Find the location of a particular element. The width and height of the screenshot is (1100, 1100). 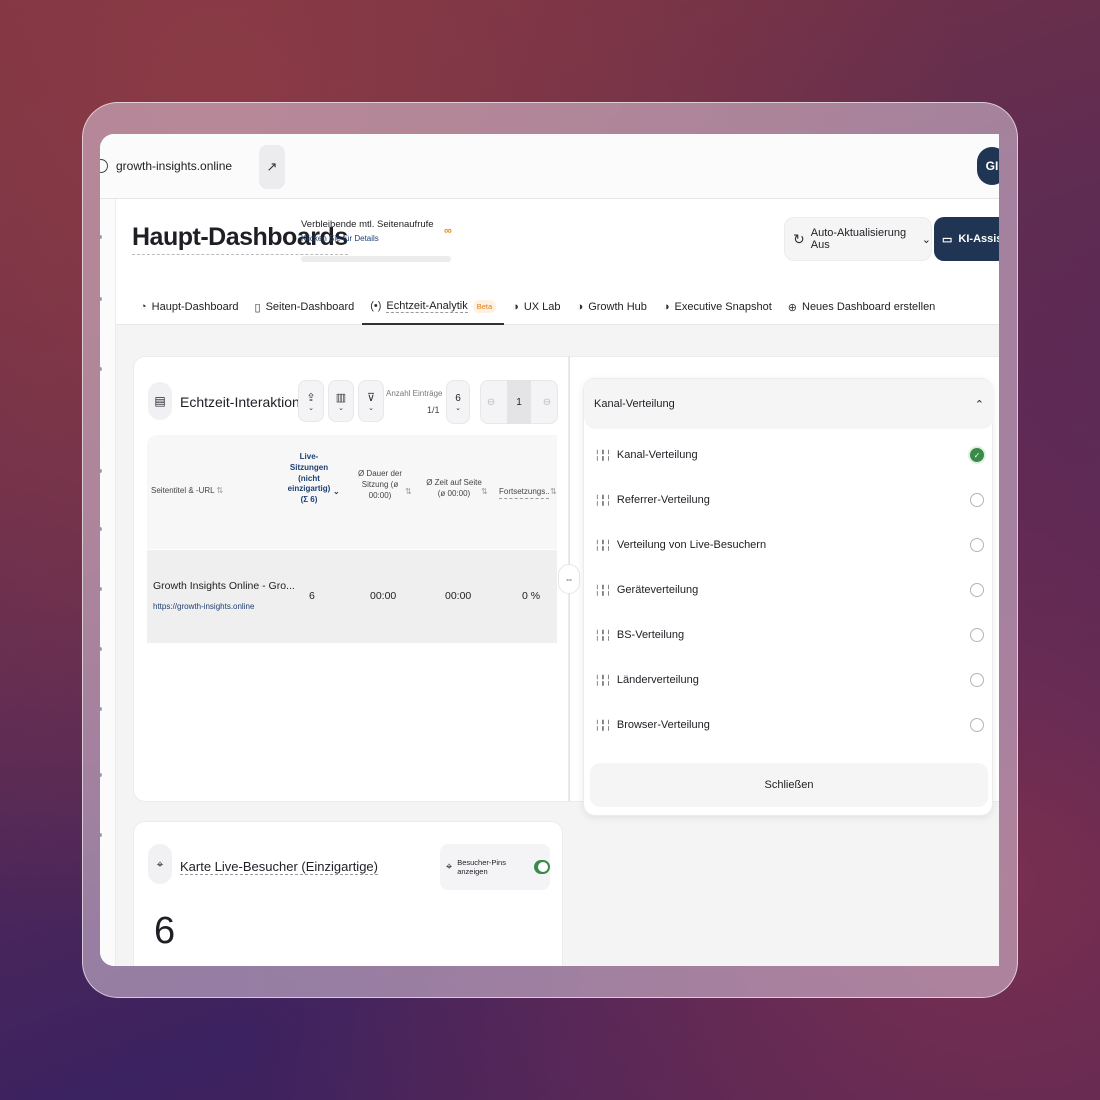

tab-growth-hub: ◑ Growth Hub is located at coordinates (612, 307).